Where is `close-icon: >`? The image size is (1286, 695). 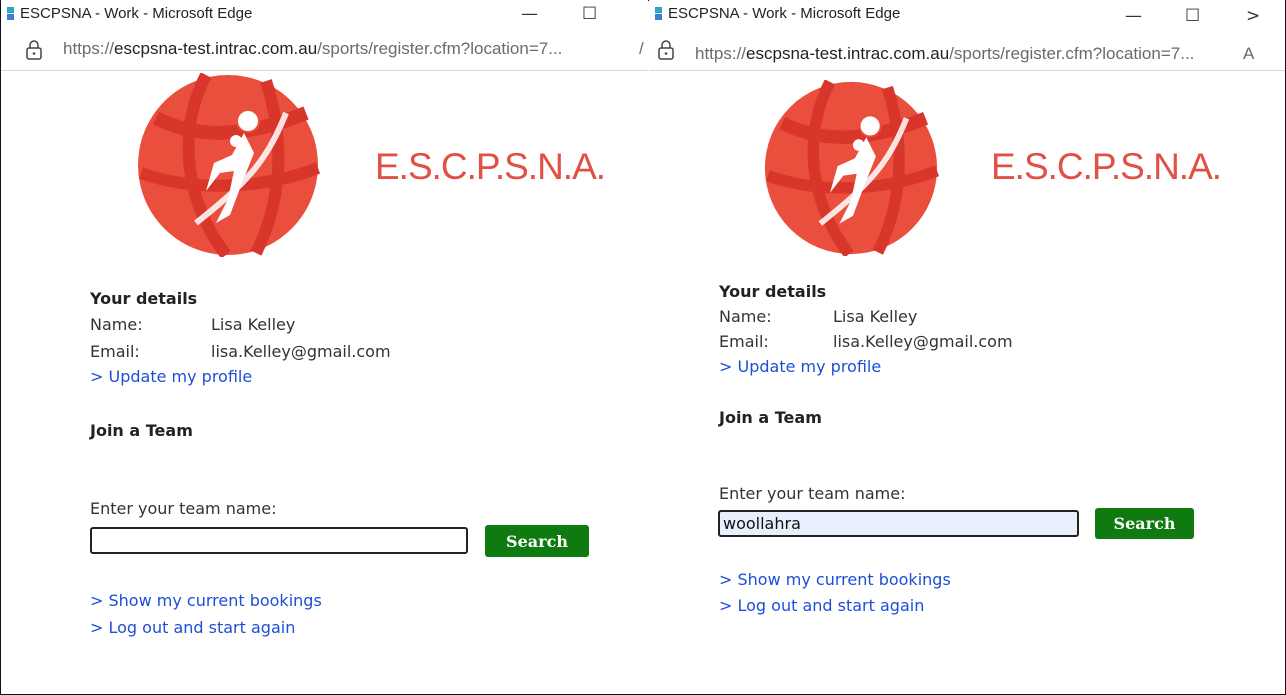 close-icon: > is located at coordinates (1253, 16).